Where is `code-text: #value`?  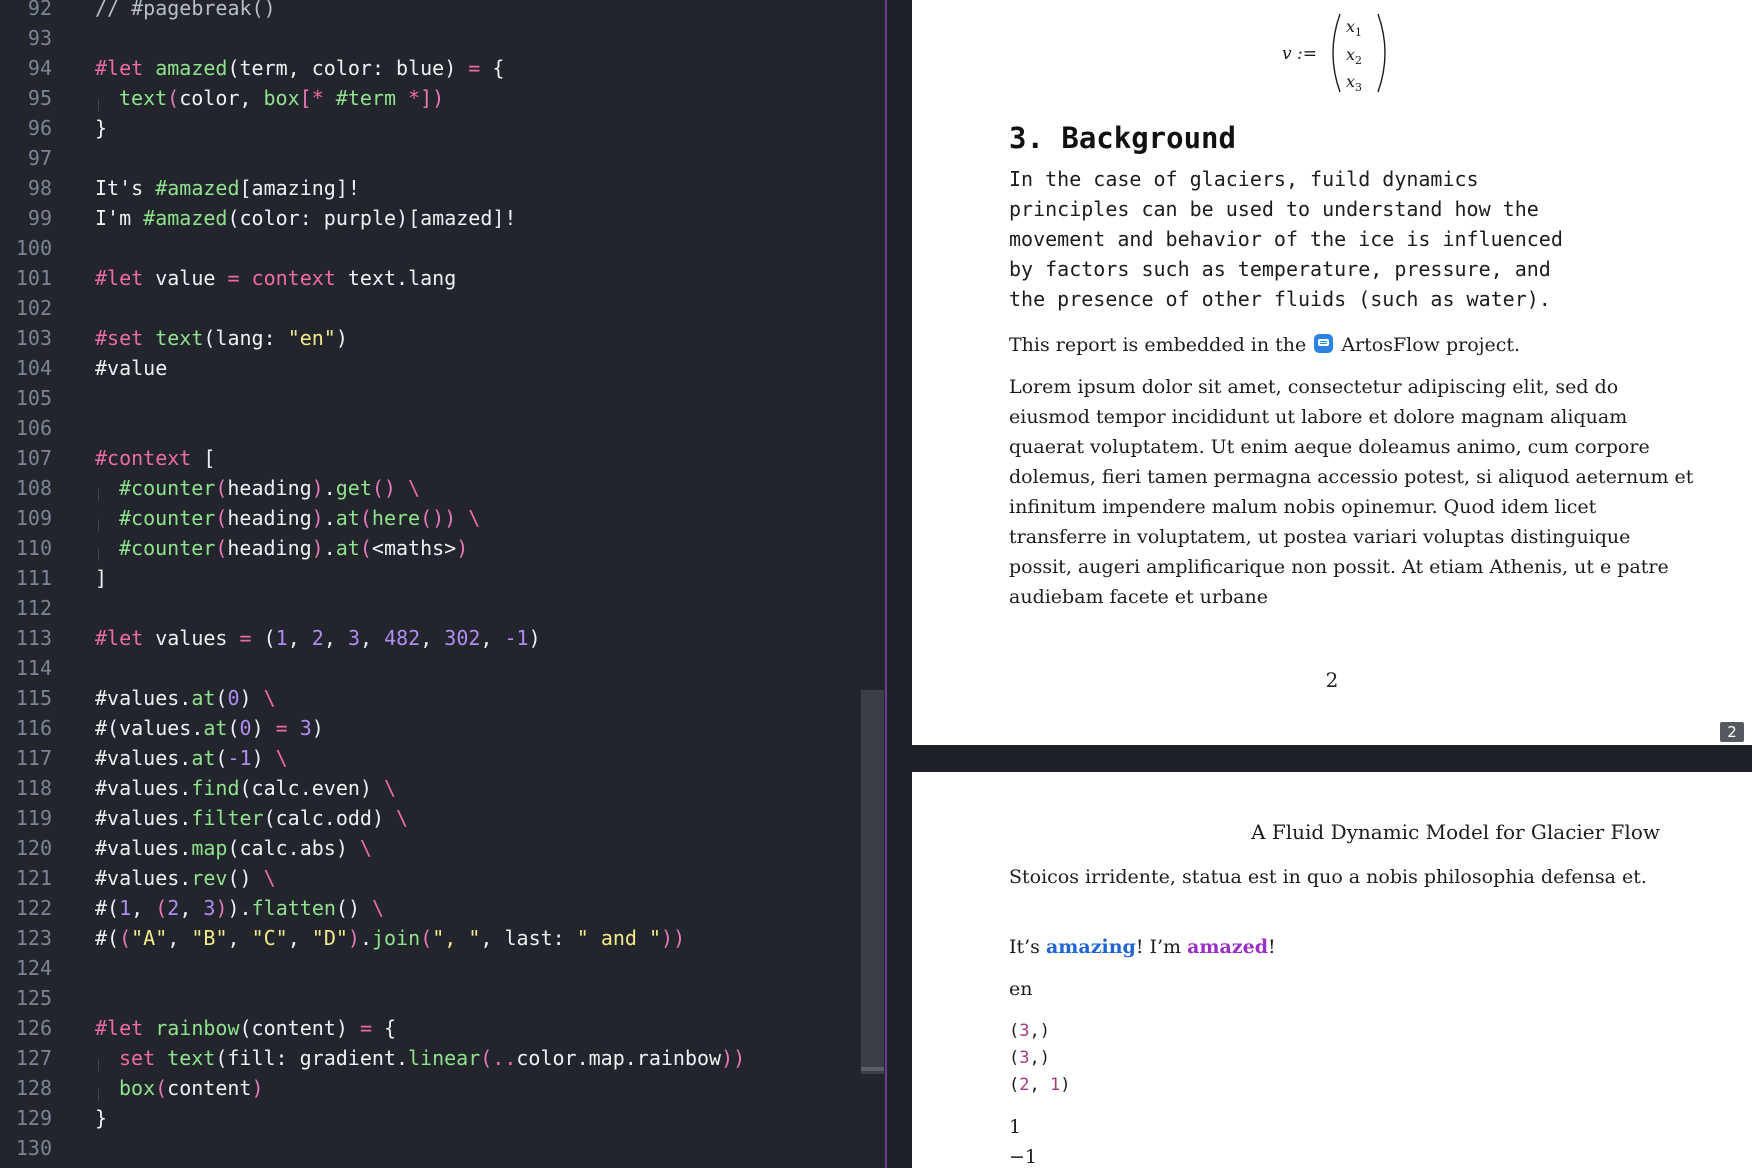 code-text: #value is located at coordinates (131, 368).